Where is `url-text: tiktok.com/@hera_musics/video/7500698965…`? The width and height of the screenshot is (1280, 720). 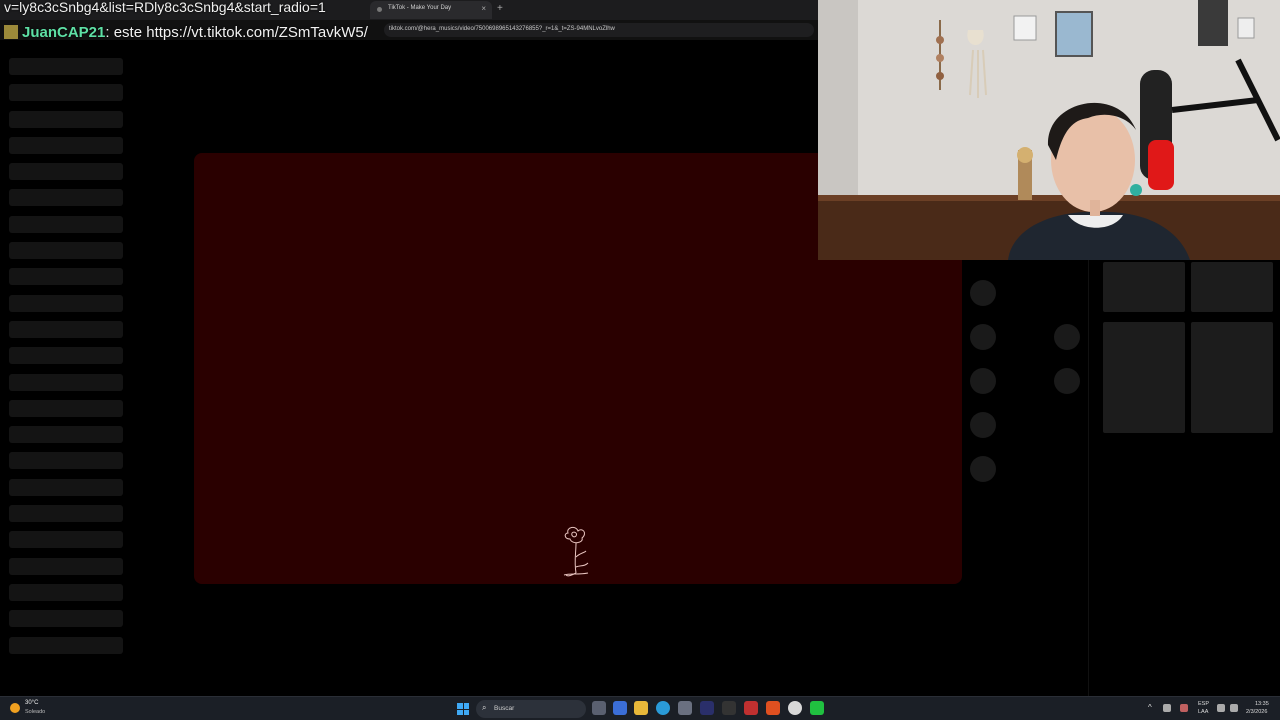
url-text: tiktok.com/@hera_musics/video/7500698965… is located at coordinates (502, 29).